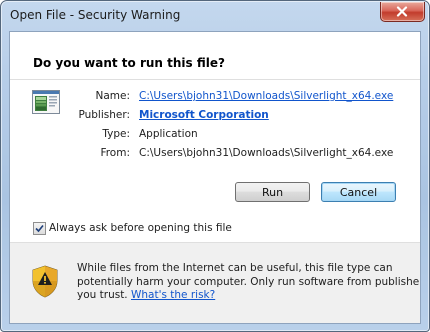 The width and height of the screenshot is (430, 332). Describe the element at coordinates (112, 96) in the screenshot. I see `name-label: Name:` at that location.